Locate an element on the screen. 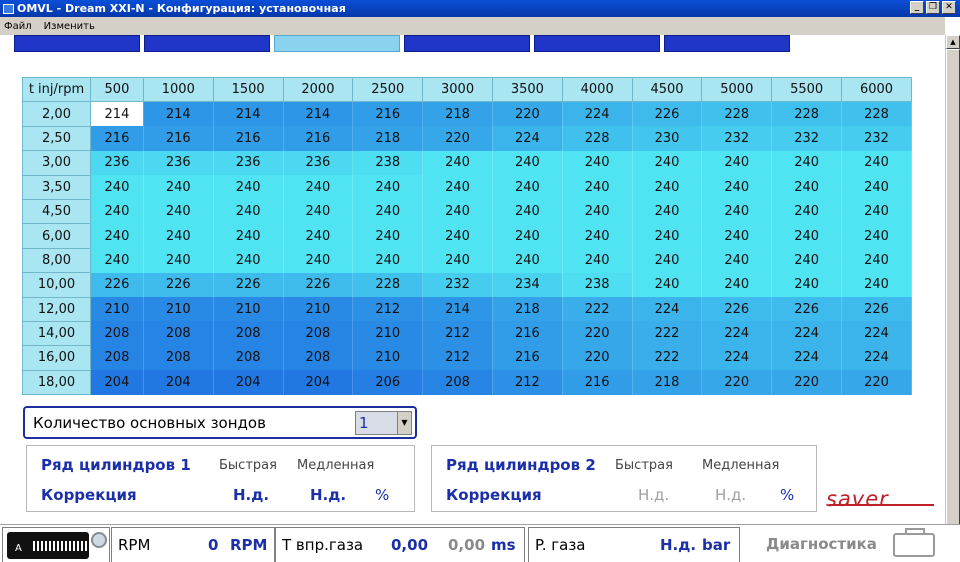  probes-count-value: 1 is located at coordinates (376, 423).